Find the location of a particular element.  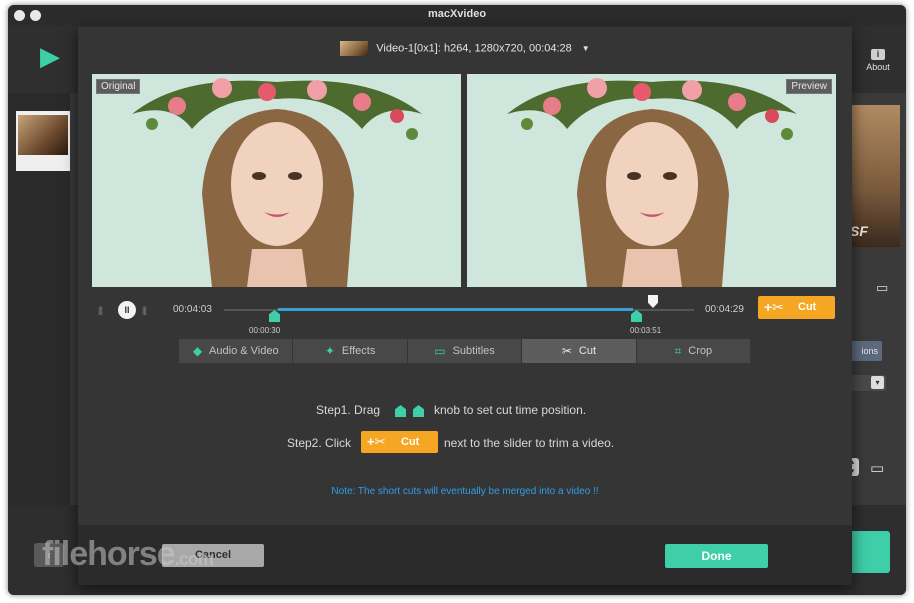

step1-prefix: Step1. Drag is located at coordinates (348, 410).